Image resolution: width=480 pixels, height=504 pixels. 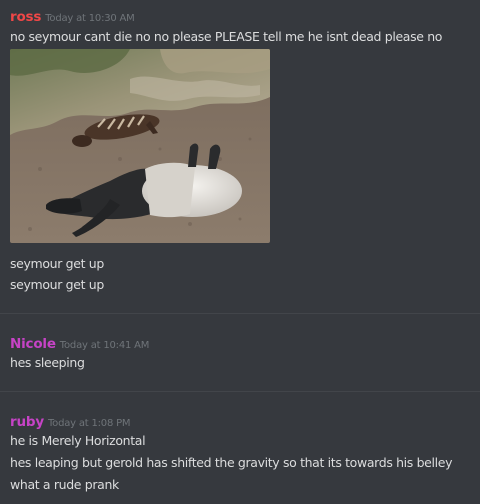 I want to click on message-header: ross Today at 10:30 AM, so click(x=72, y=15).